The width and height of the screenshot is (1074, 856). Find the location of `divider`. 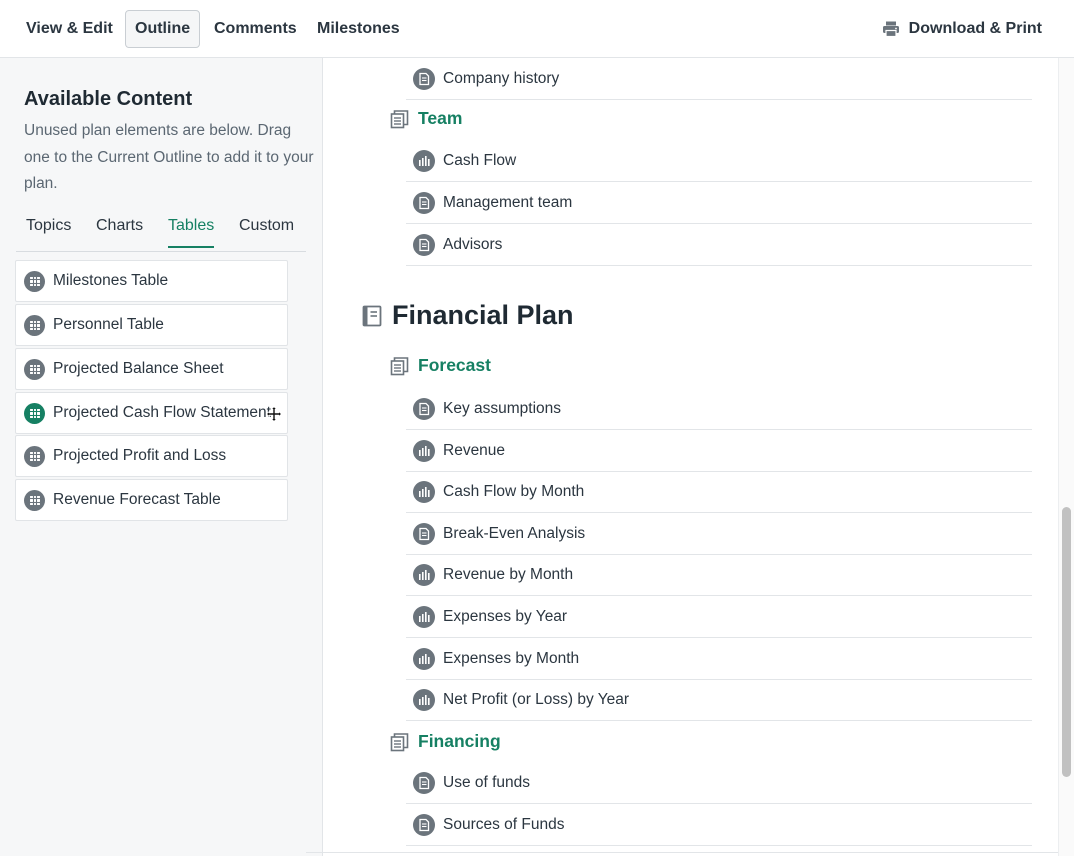

divider is located at coordinates (682, 852).